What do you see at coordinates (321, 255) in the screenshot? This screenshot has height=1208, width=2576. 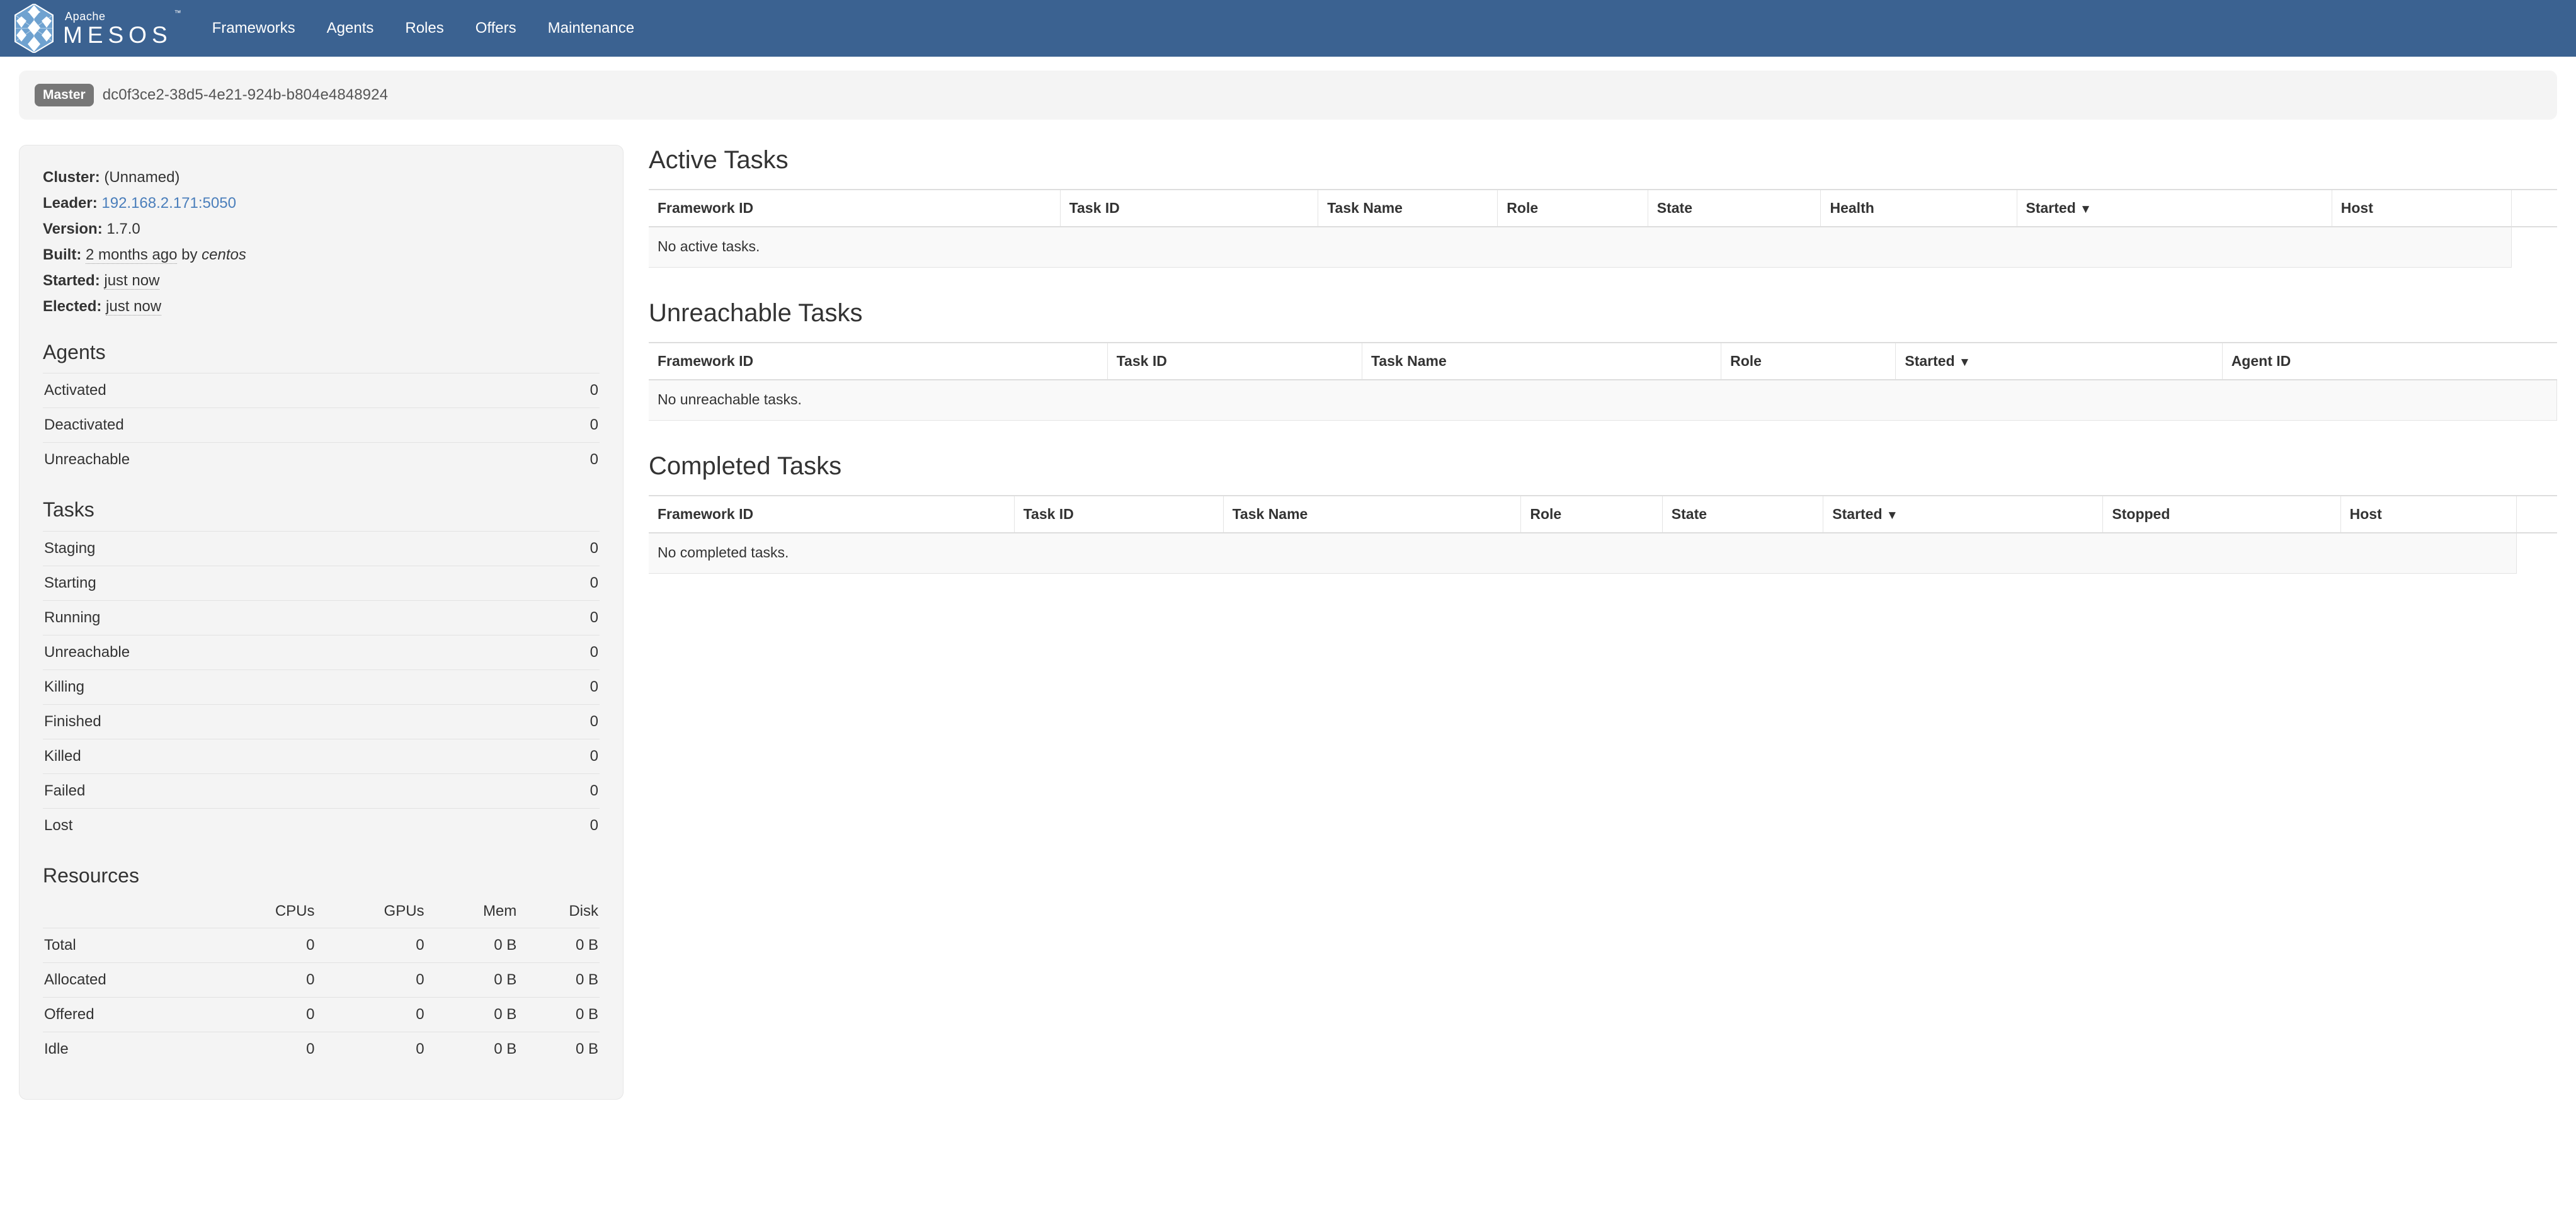 I see `built-row: Built: 2 months ago by centos` at bounding box center [321, 255].